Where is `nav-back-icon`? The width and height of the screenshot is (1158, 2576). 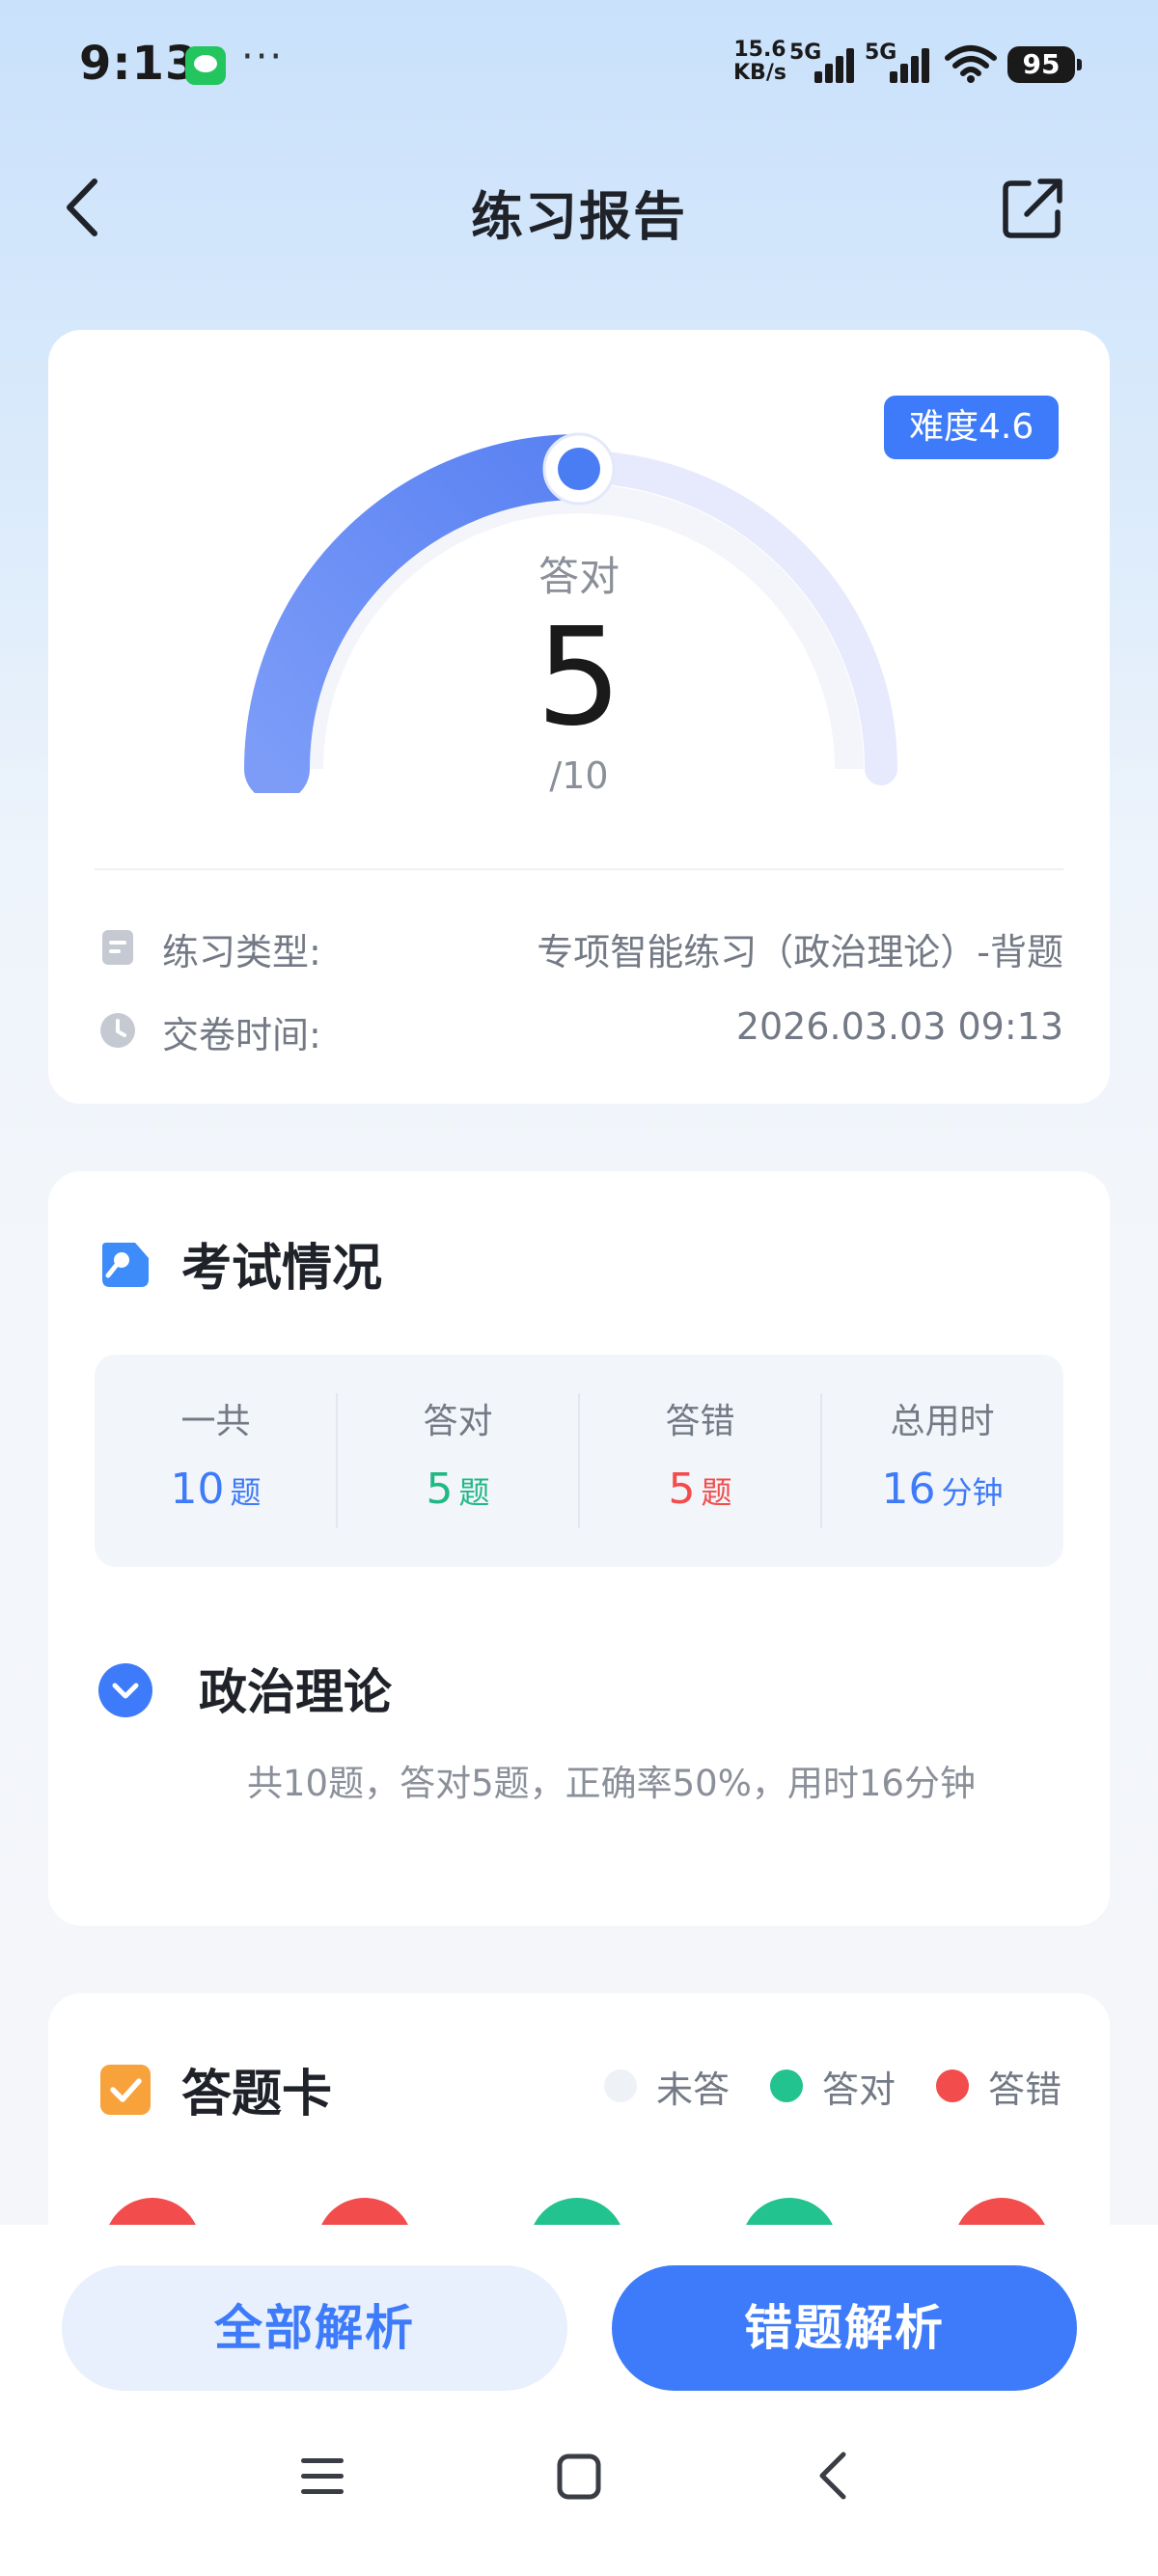
nav-back-icon is located at coordinates (832, 2476).